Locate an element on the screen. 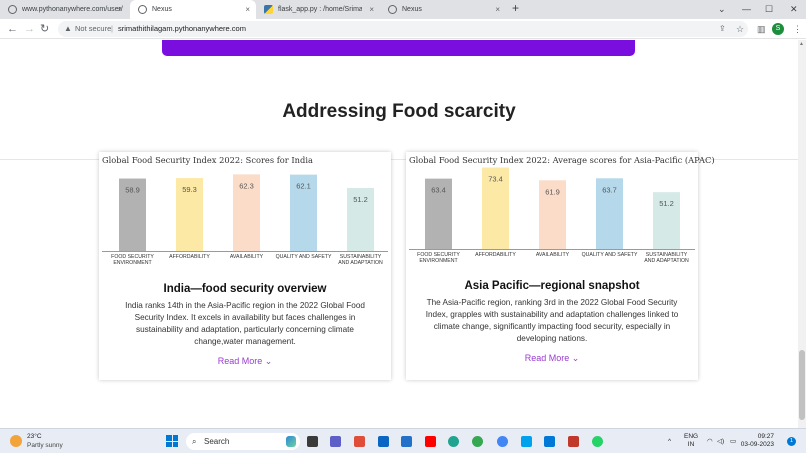  clock-time: 09:27 is located at coordinates (765, 436).